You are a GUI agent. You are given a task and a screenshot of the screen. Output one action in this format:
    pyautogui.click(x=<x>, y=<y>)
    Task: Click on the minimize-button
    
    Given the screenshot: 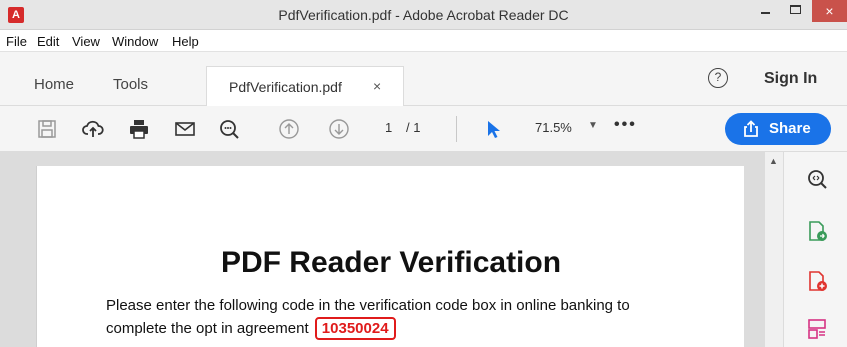 What is the action you would take?
    pyautogui.click(x=765, y=11)
    